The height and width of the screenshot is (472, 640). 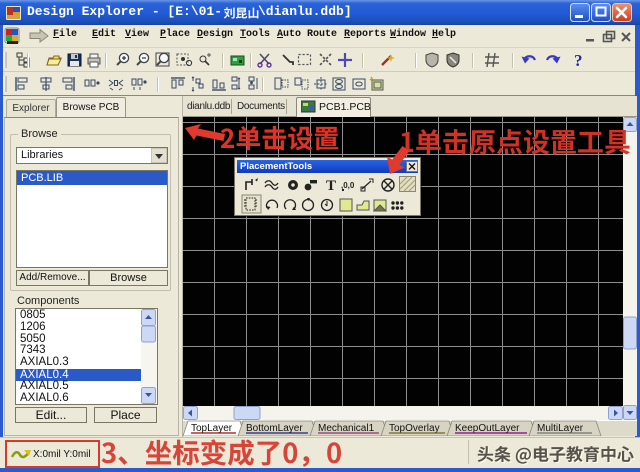 I want to click on svg-text: TopLayer, so click(x=212, y=428).